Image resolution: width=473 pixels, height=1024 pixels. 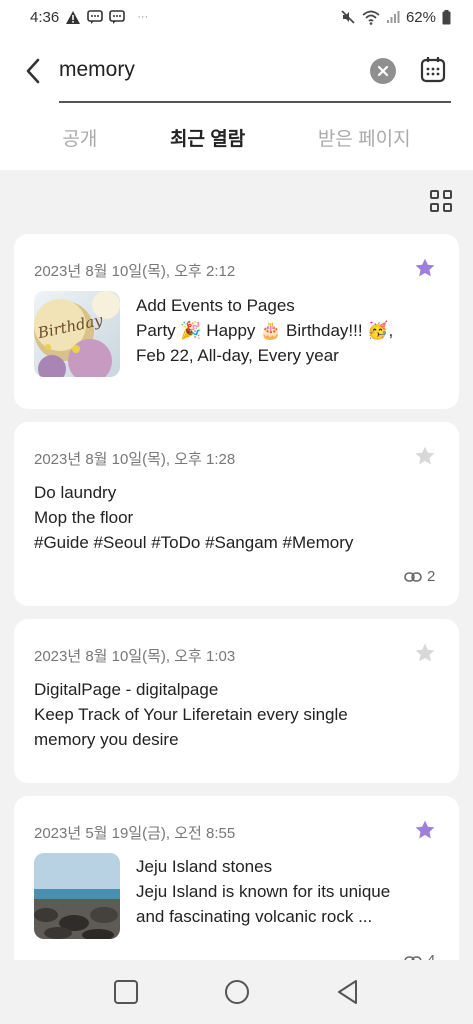 What do you see at coordinates (420, 17) in the screenshot?
I see `battery-percent: 62%` at bounding box center [420, 17].